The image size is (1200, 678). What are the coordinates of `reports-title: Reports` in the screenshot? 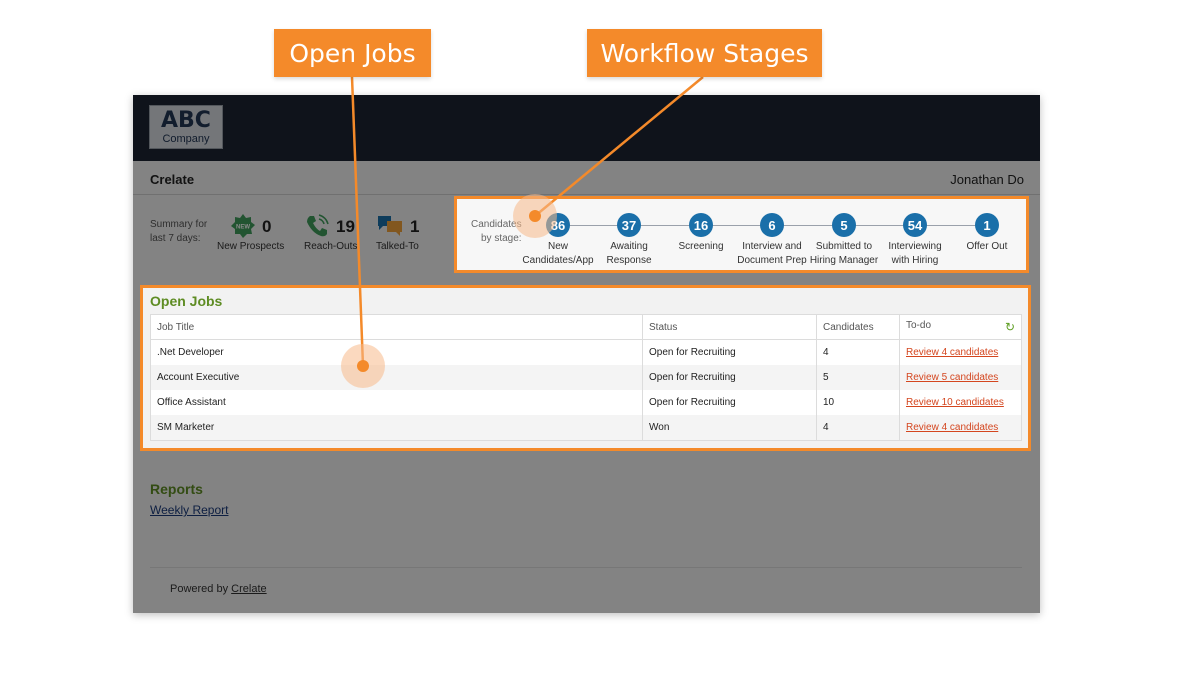 It's located at (176, 489).